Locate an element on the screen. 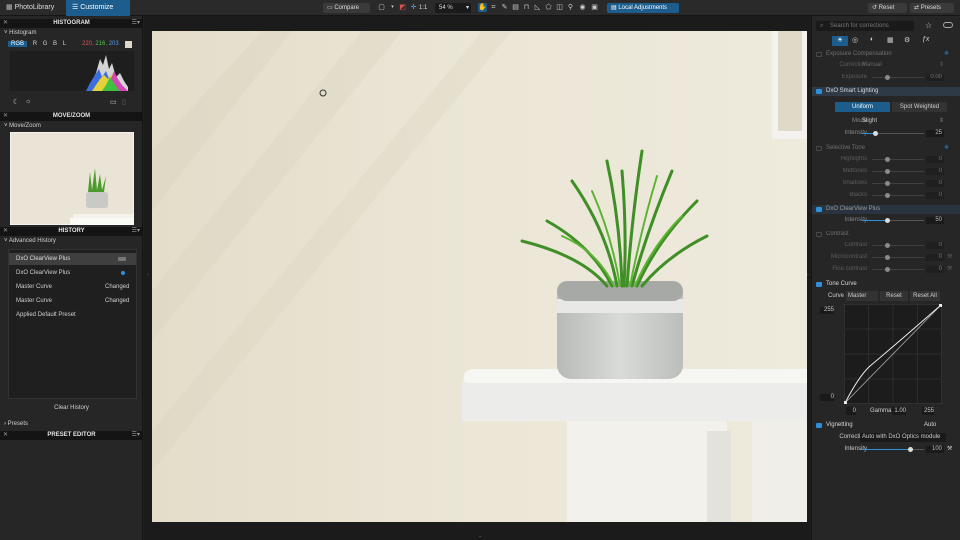  curve-bottom-value: 0 is located at coordinates (827, 397).